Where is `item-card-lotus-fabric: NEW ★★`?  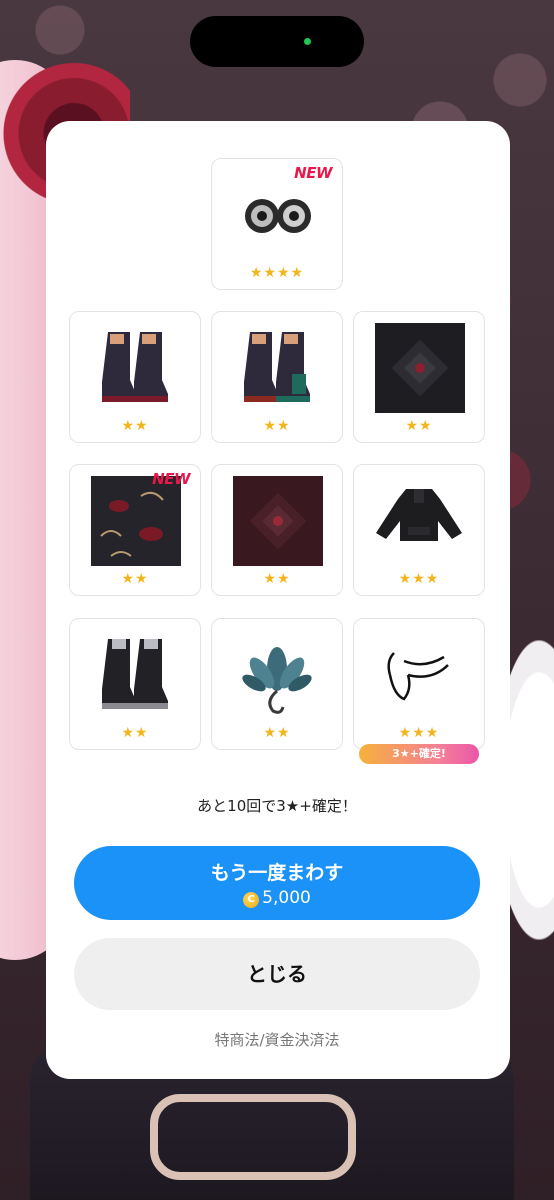
item-card-lotus-fabric: NEW ★★ is located at coordinates (135, 530).